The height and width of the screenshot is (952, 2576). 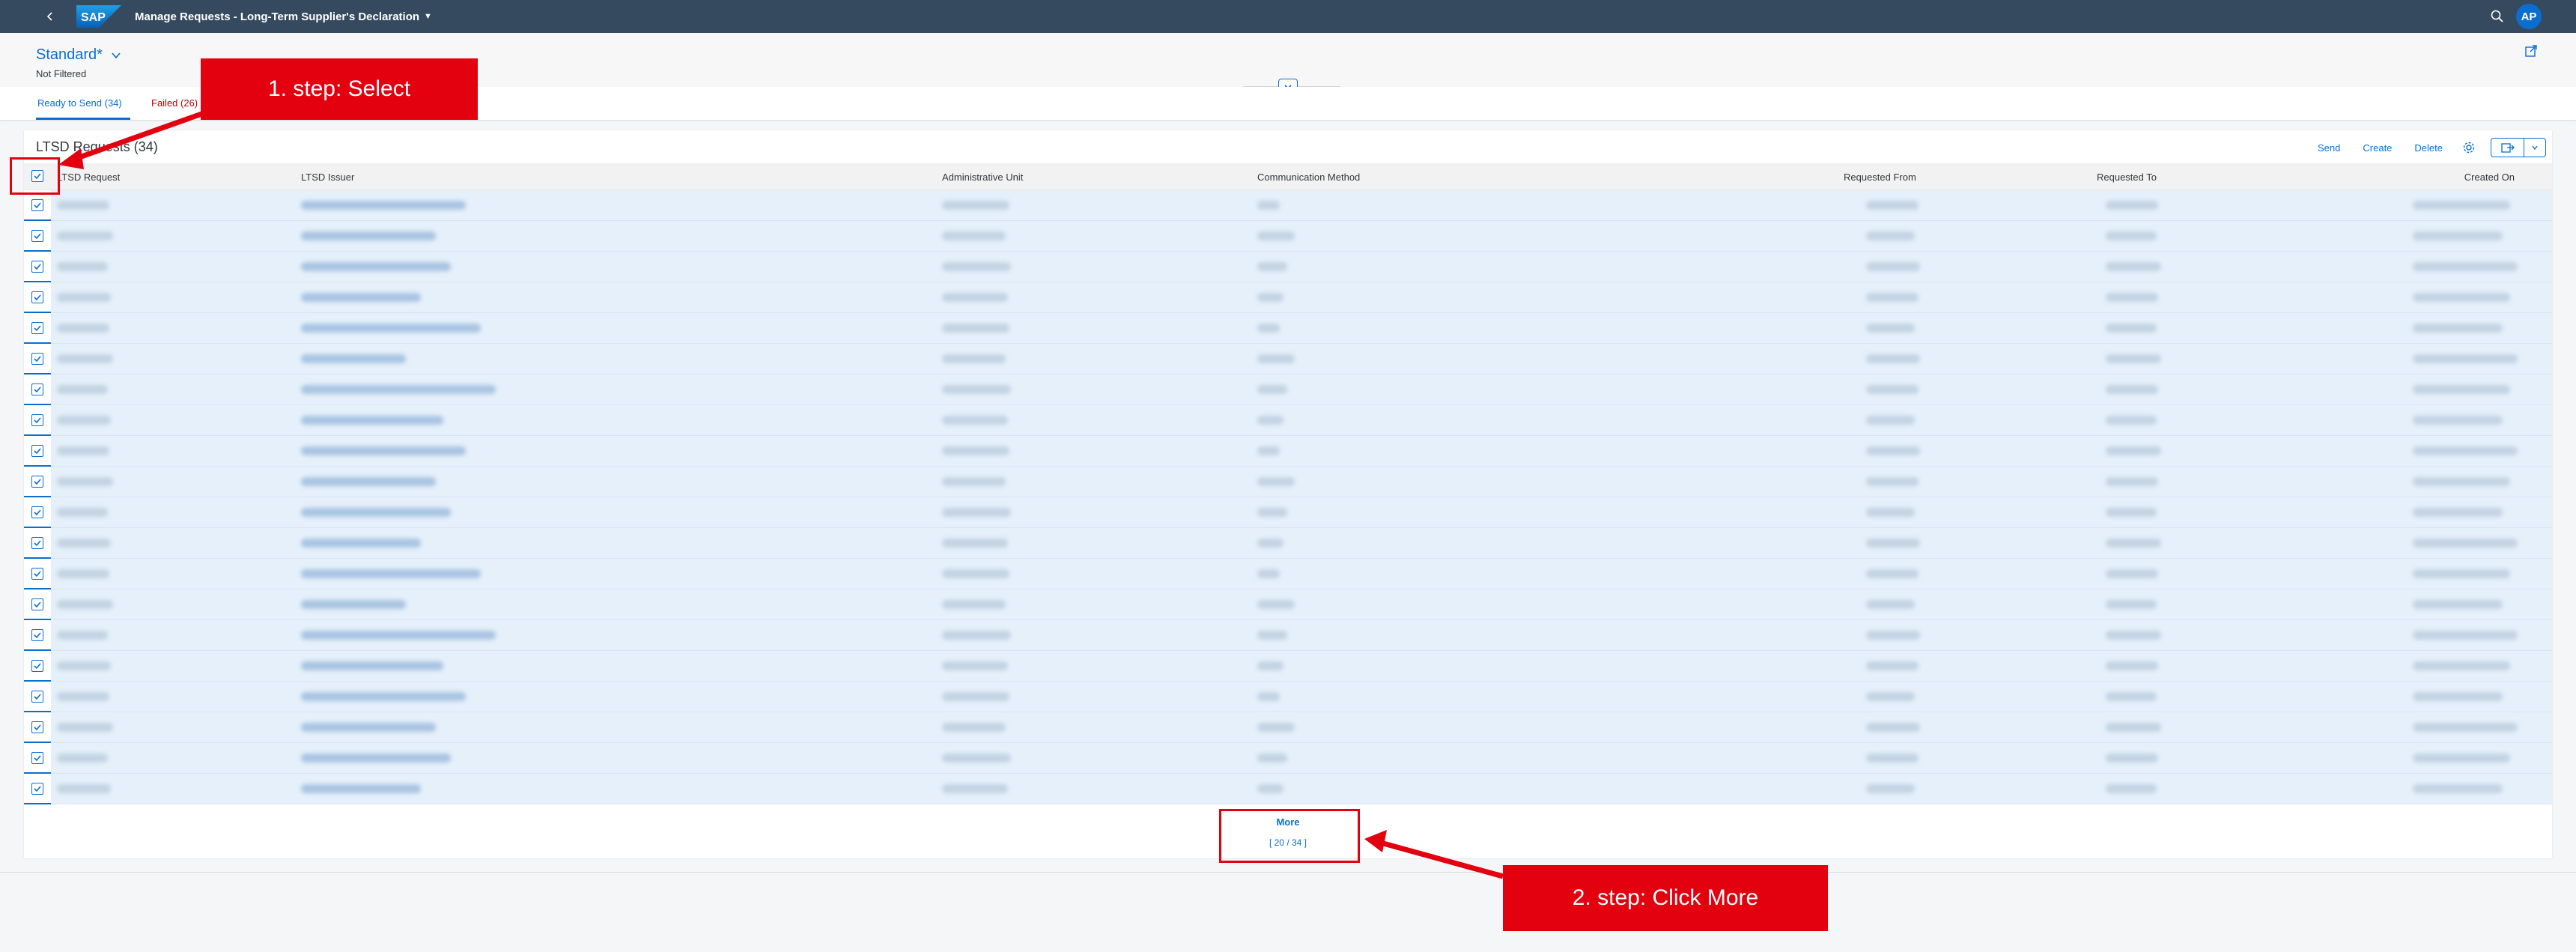 What do you see at coordinates (2127, 177) in the screenshot?
I see `column-header-requested-to: Requested To` at bounding box center [2127, 177].